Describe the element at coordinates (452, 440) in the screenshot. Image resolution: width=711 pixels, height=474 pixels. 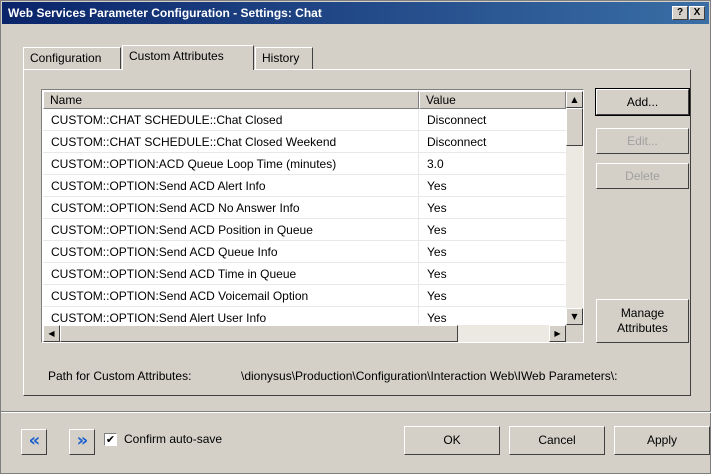
I see `ok-button: OK` at that location.